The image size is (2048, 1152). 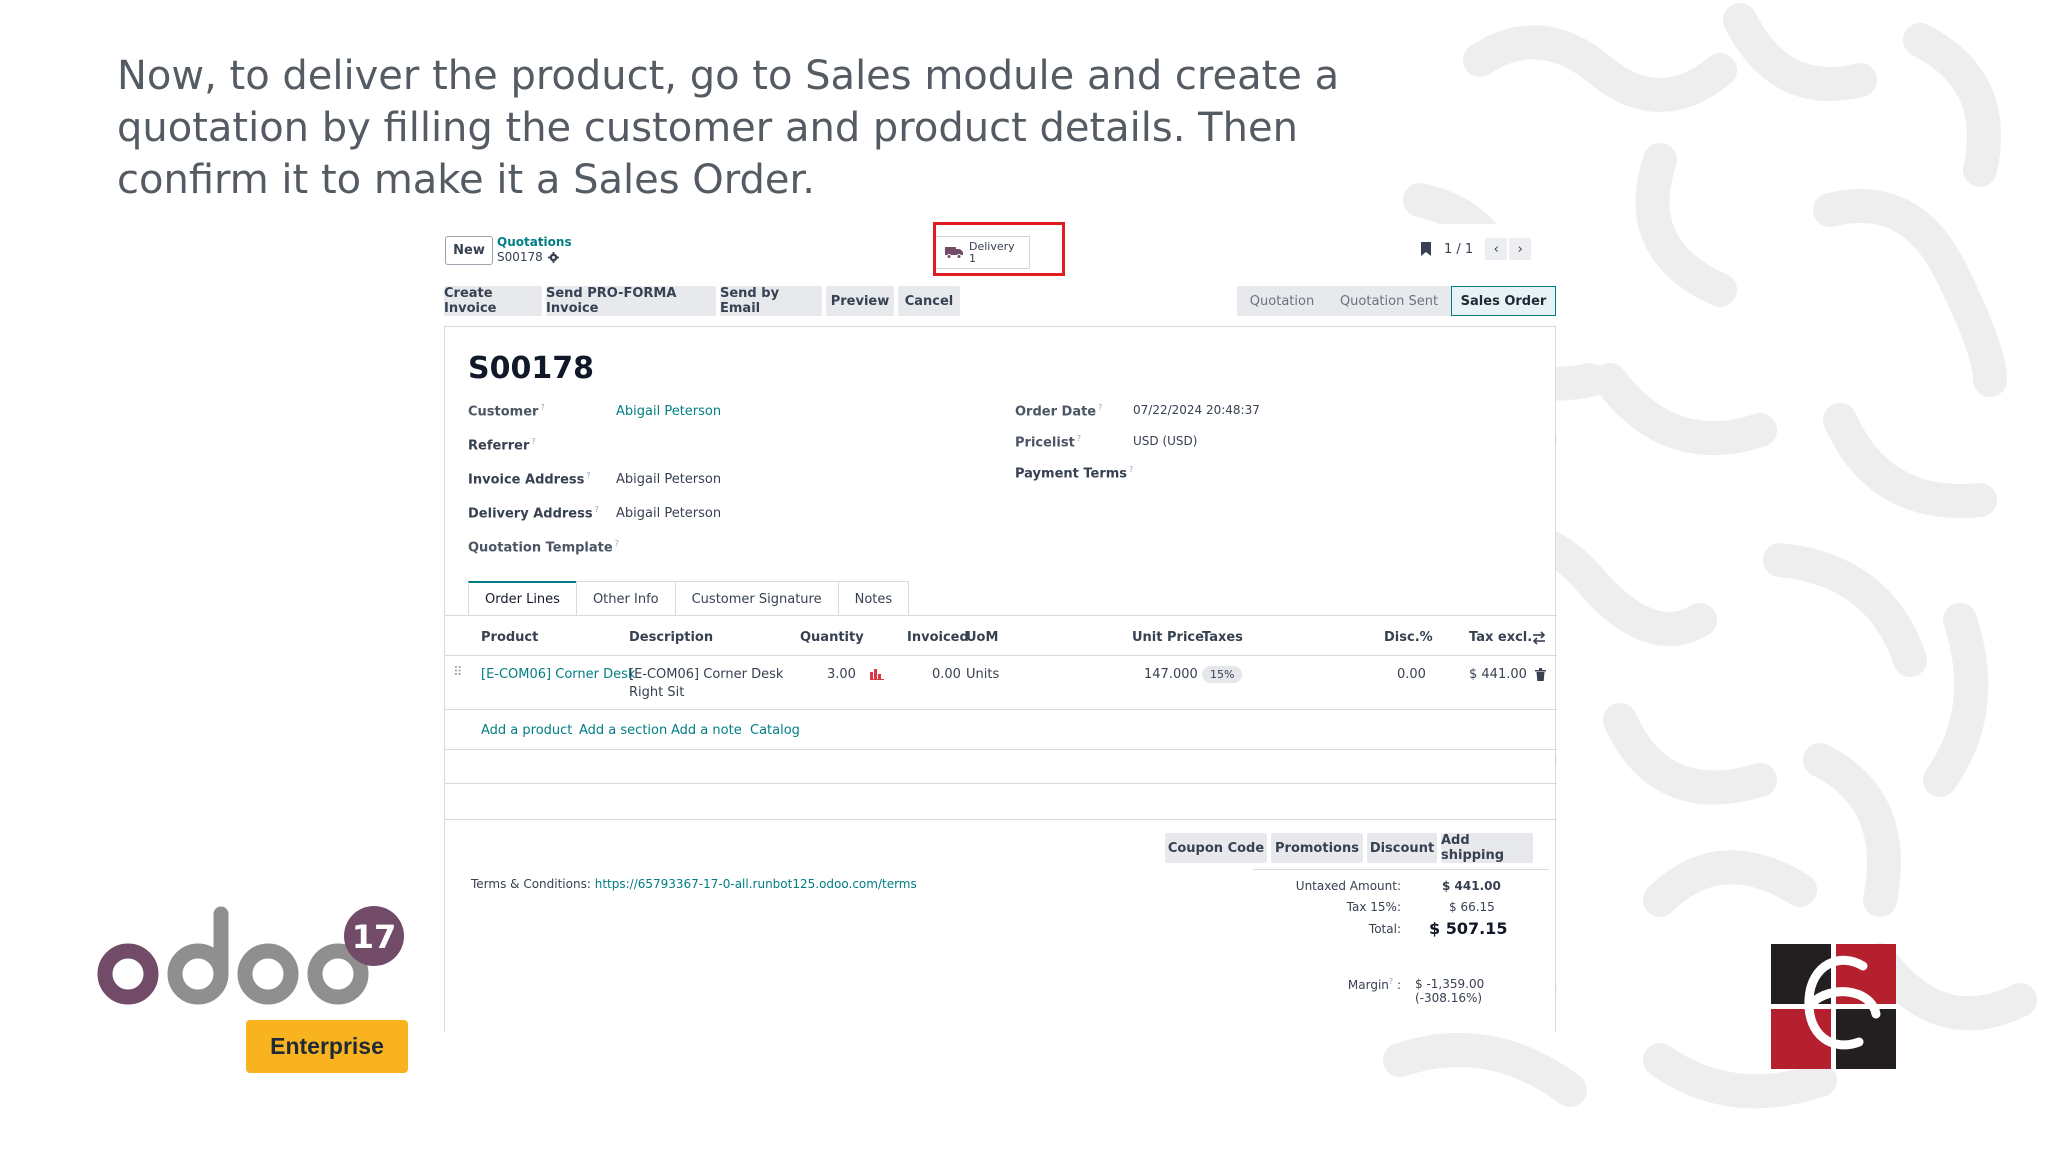 I want to click on tab-divider, so click(x=1001, y=615).